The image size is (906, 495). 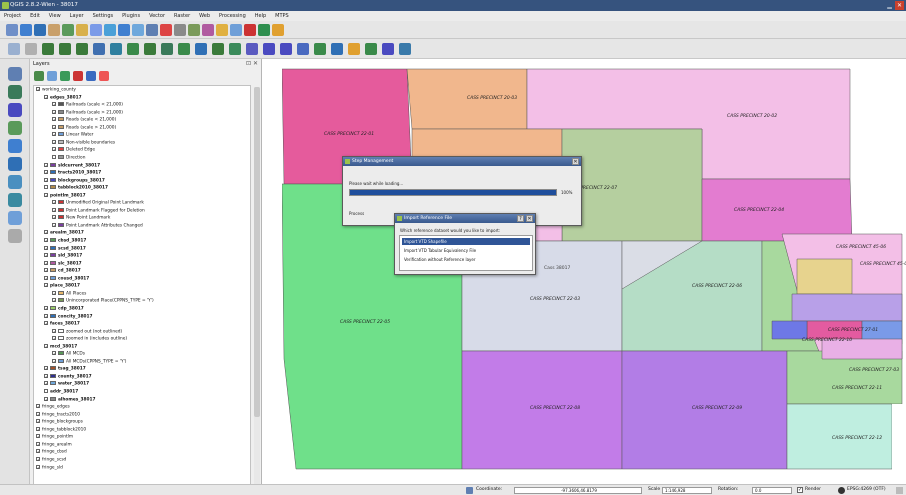 What do you see at coordinates (72, 166) in the screenshot?
I see `layer-tree-item: ✓ sldcurrent_38017` at bounding box center [72, 166].